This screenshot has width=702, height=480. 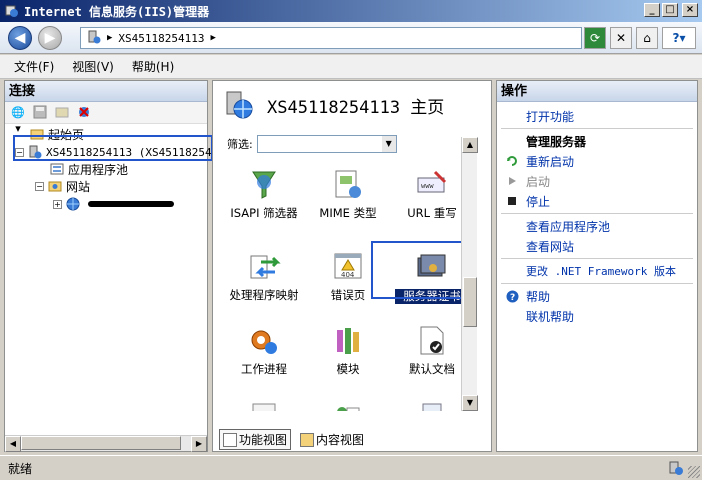 I want to click on back-button: ◀, so click(x=20, y=38).